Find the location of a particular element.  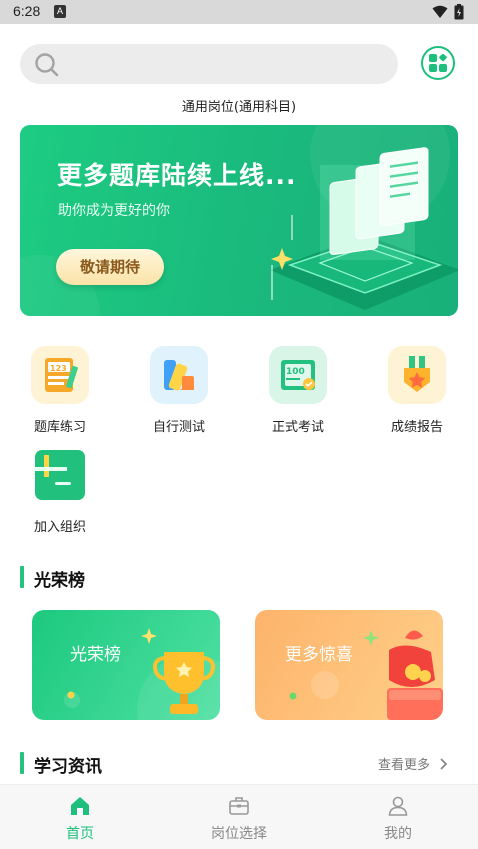

stay-tuned-button: 敬请期待 is located at coordinates (110, 267).